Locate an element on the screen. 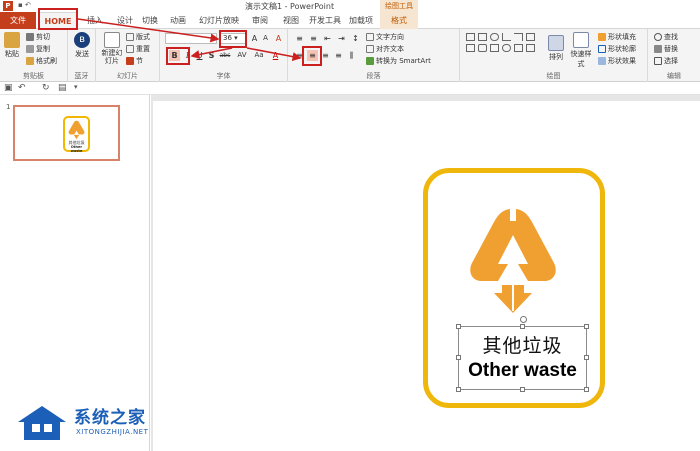 This screenshot has width=700, height=451. shape-more-icon is located at coordinates (530, 48).